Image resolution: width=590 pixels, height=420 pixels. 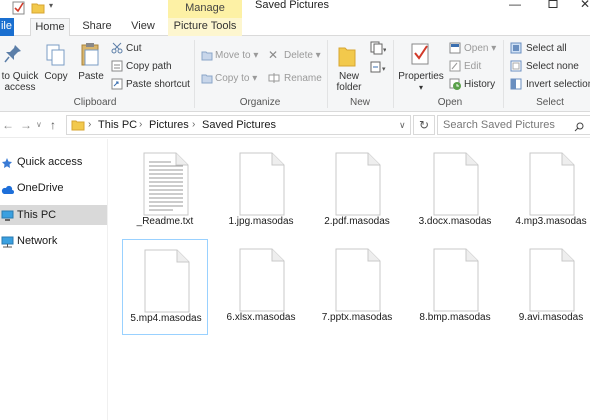 What do you see at coordinates (261, 287) in the screenshot?
I see `file-item-6: 6.xlsx.masodas` at bounding box center [261, 287].